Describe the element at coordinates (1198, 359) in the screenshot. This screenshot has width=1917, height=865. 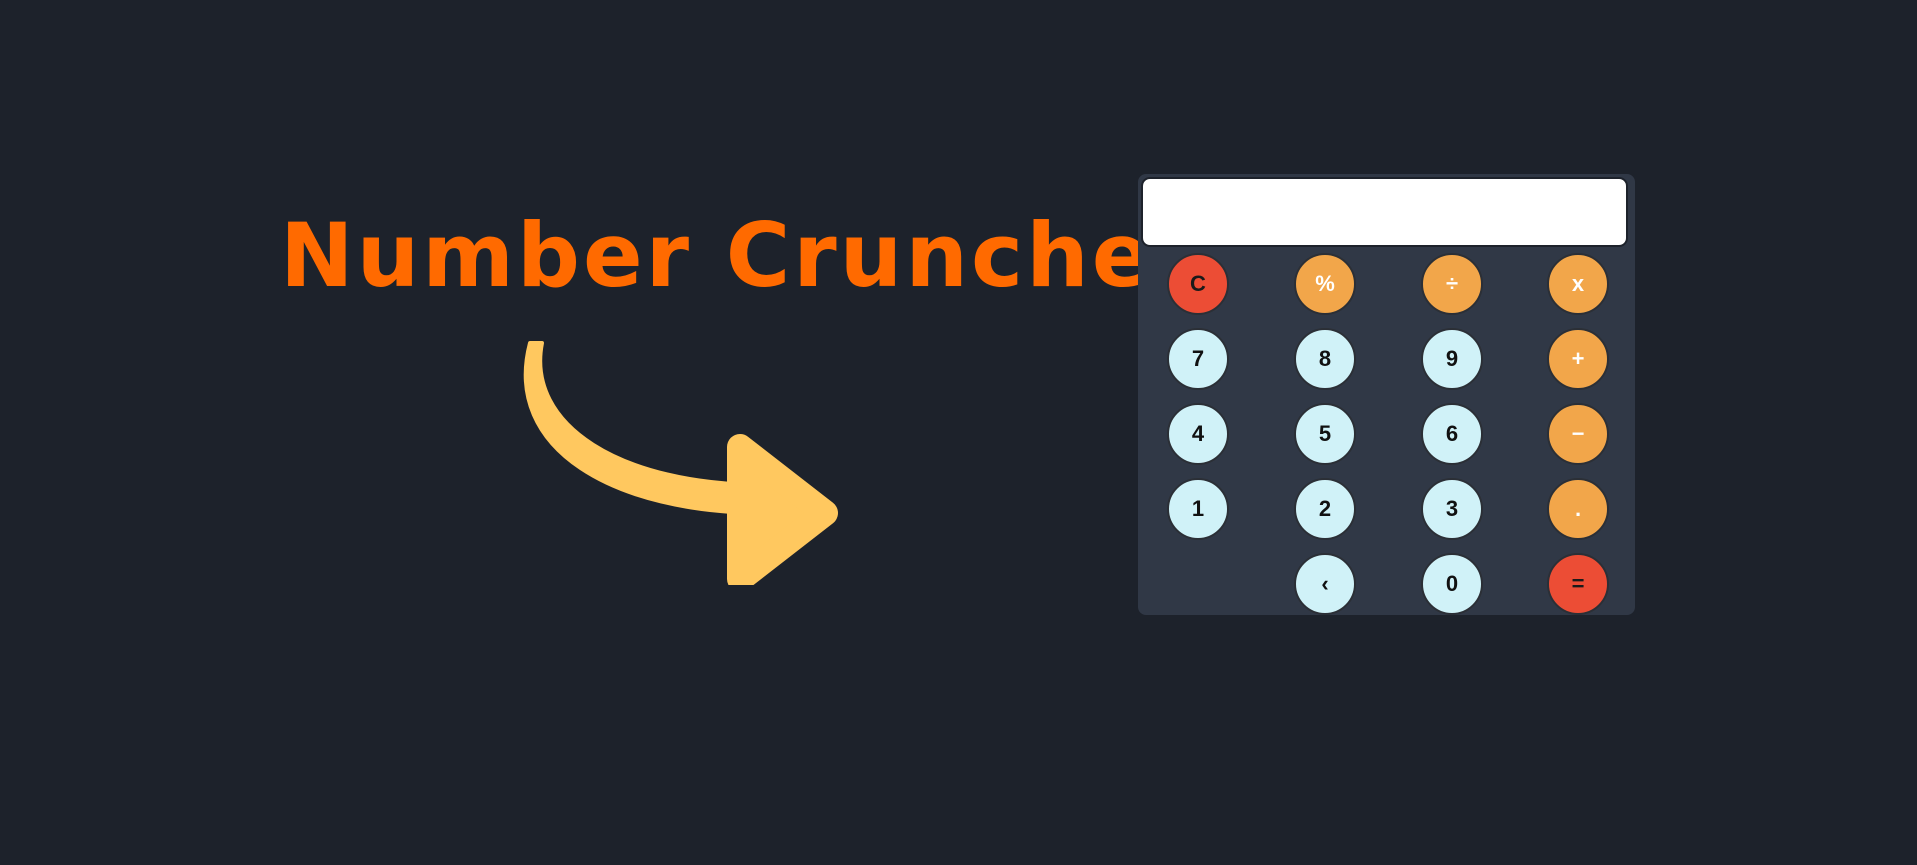
I see `digit-7-button: 7` at that location.